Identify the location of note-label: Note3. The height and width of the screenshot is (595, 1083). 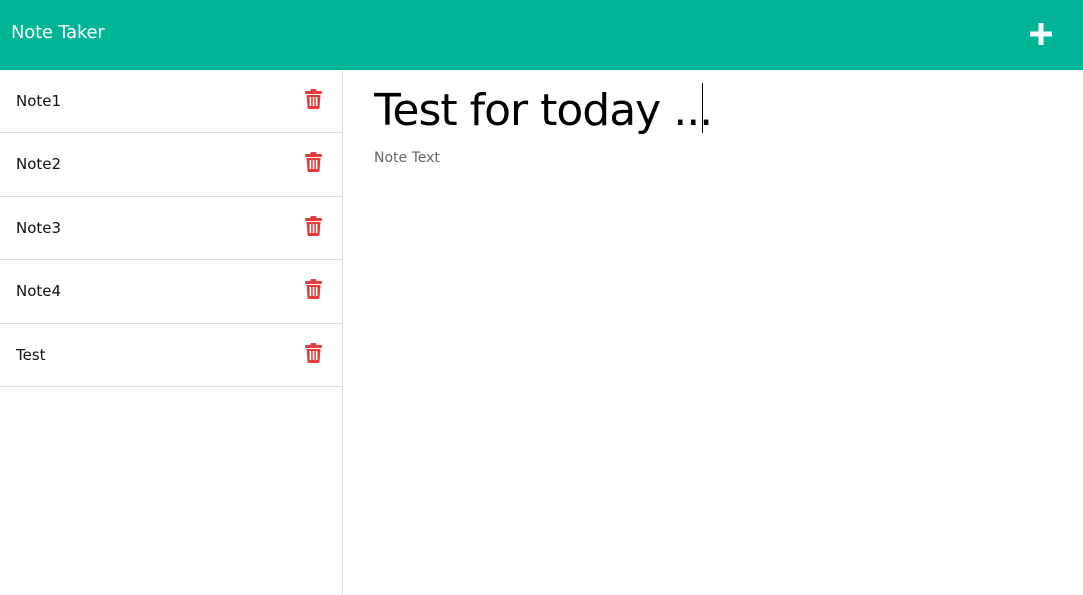
(39, 227).